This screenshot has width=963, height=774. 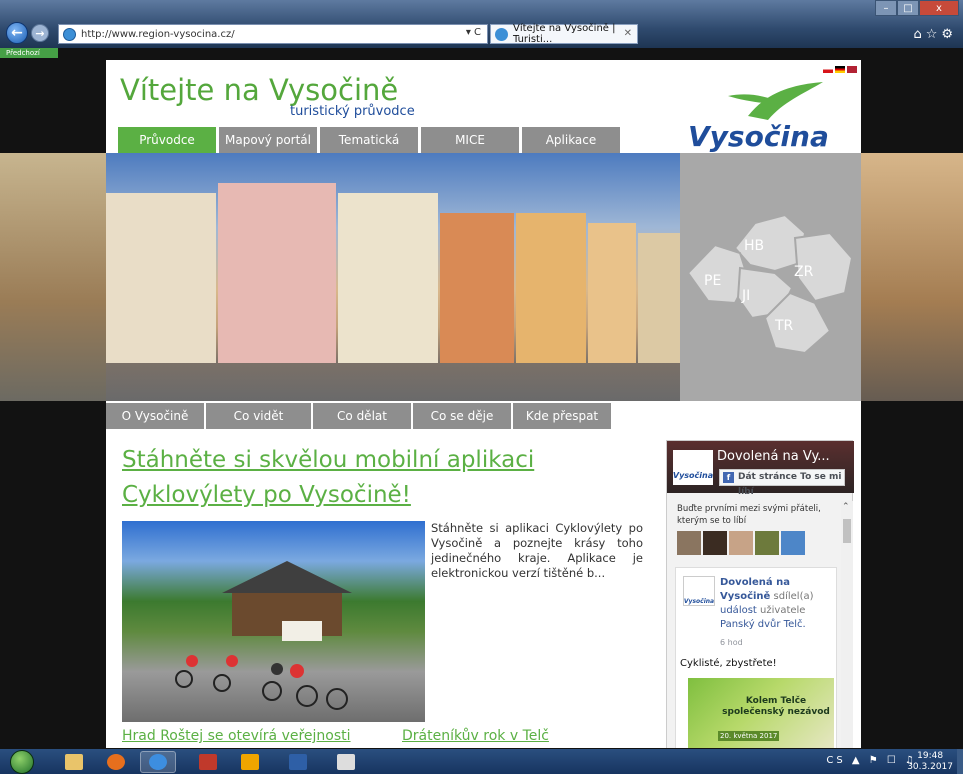 I want to click on submenu-co-videt: Co vidět, so click(x=258, y=416).